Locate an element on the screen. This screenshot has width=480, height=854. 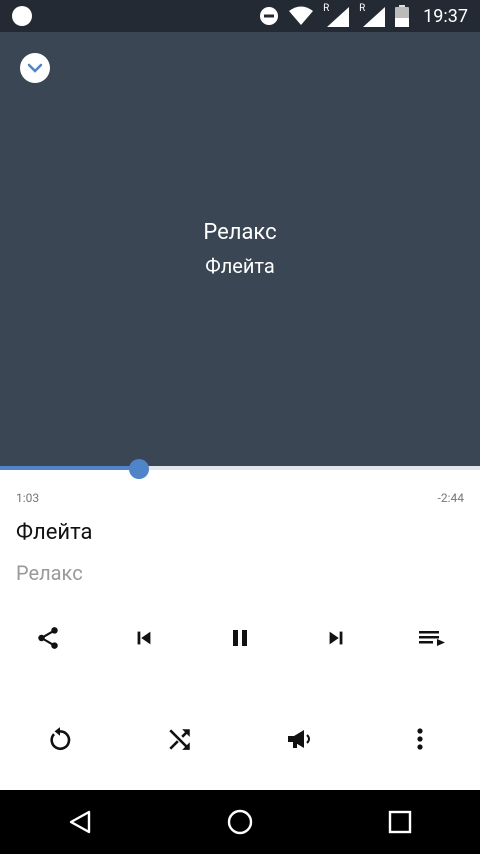
collapse-button is located at coordinates (35, 68).